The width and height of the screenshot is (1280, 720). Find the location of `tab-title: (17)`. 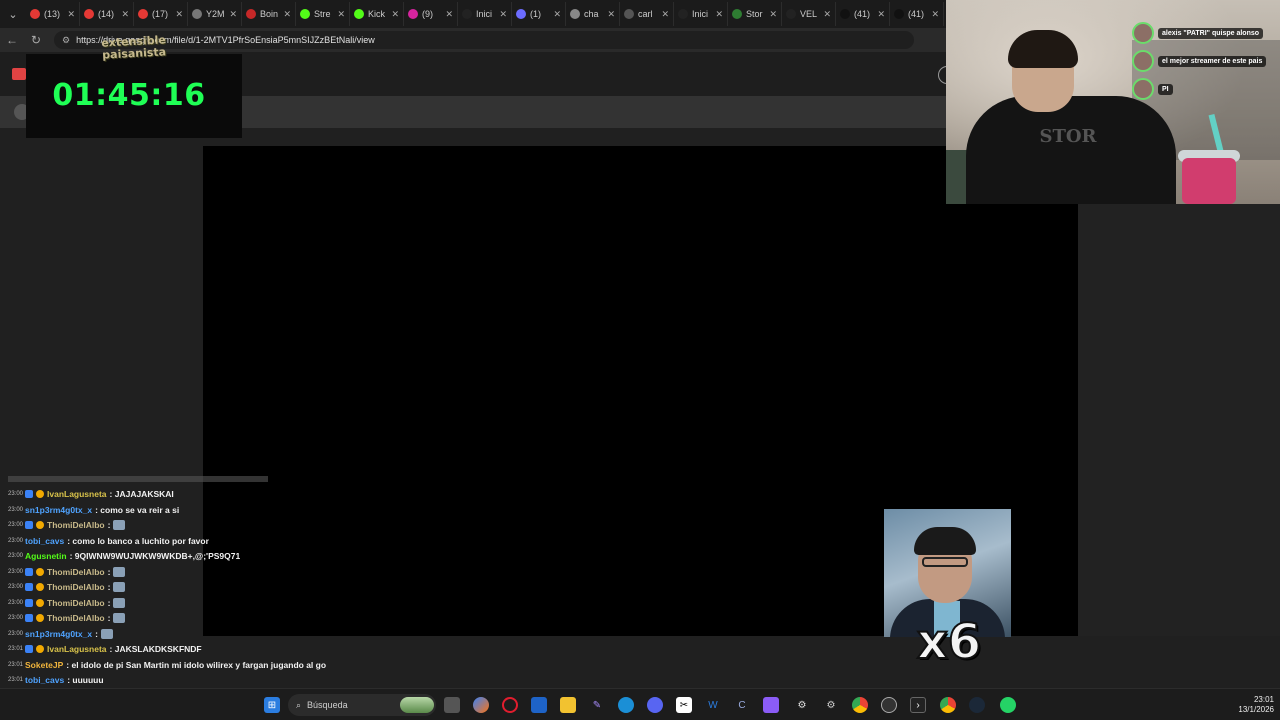

tab-title: (17) is located at coordinates (160, 14).